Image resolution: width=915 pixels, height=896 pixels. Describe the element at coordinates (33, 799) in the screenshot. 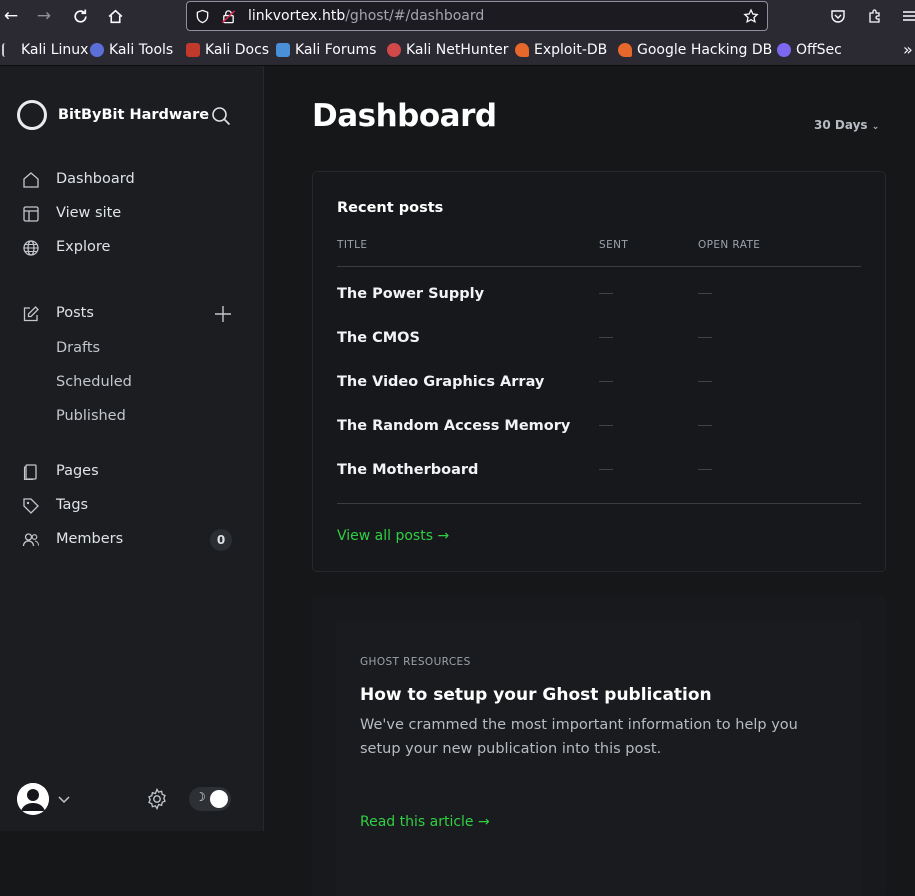

I see `avatar` at that location.